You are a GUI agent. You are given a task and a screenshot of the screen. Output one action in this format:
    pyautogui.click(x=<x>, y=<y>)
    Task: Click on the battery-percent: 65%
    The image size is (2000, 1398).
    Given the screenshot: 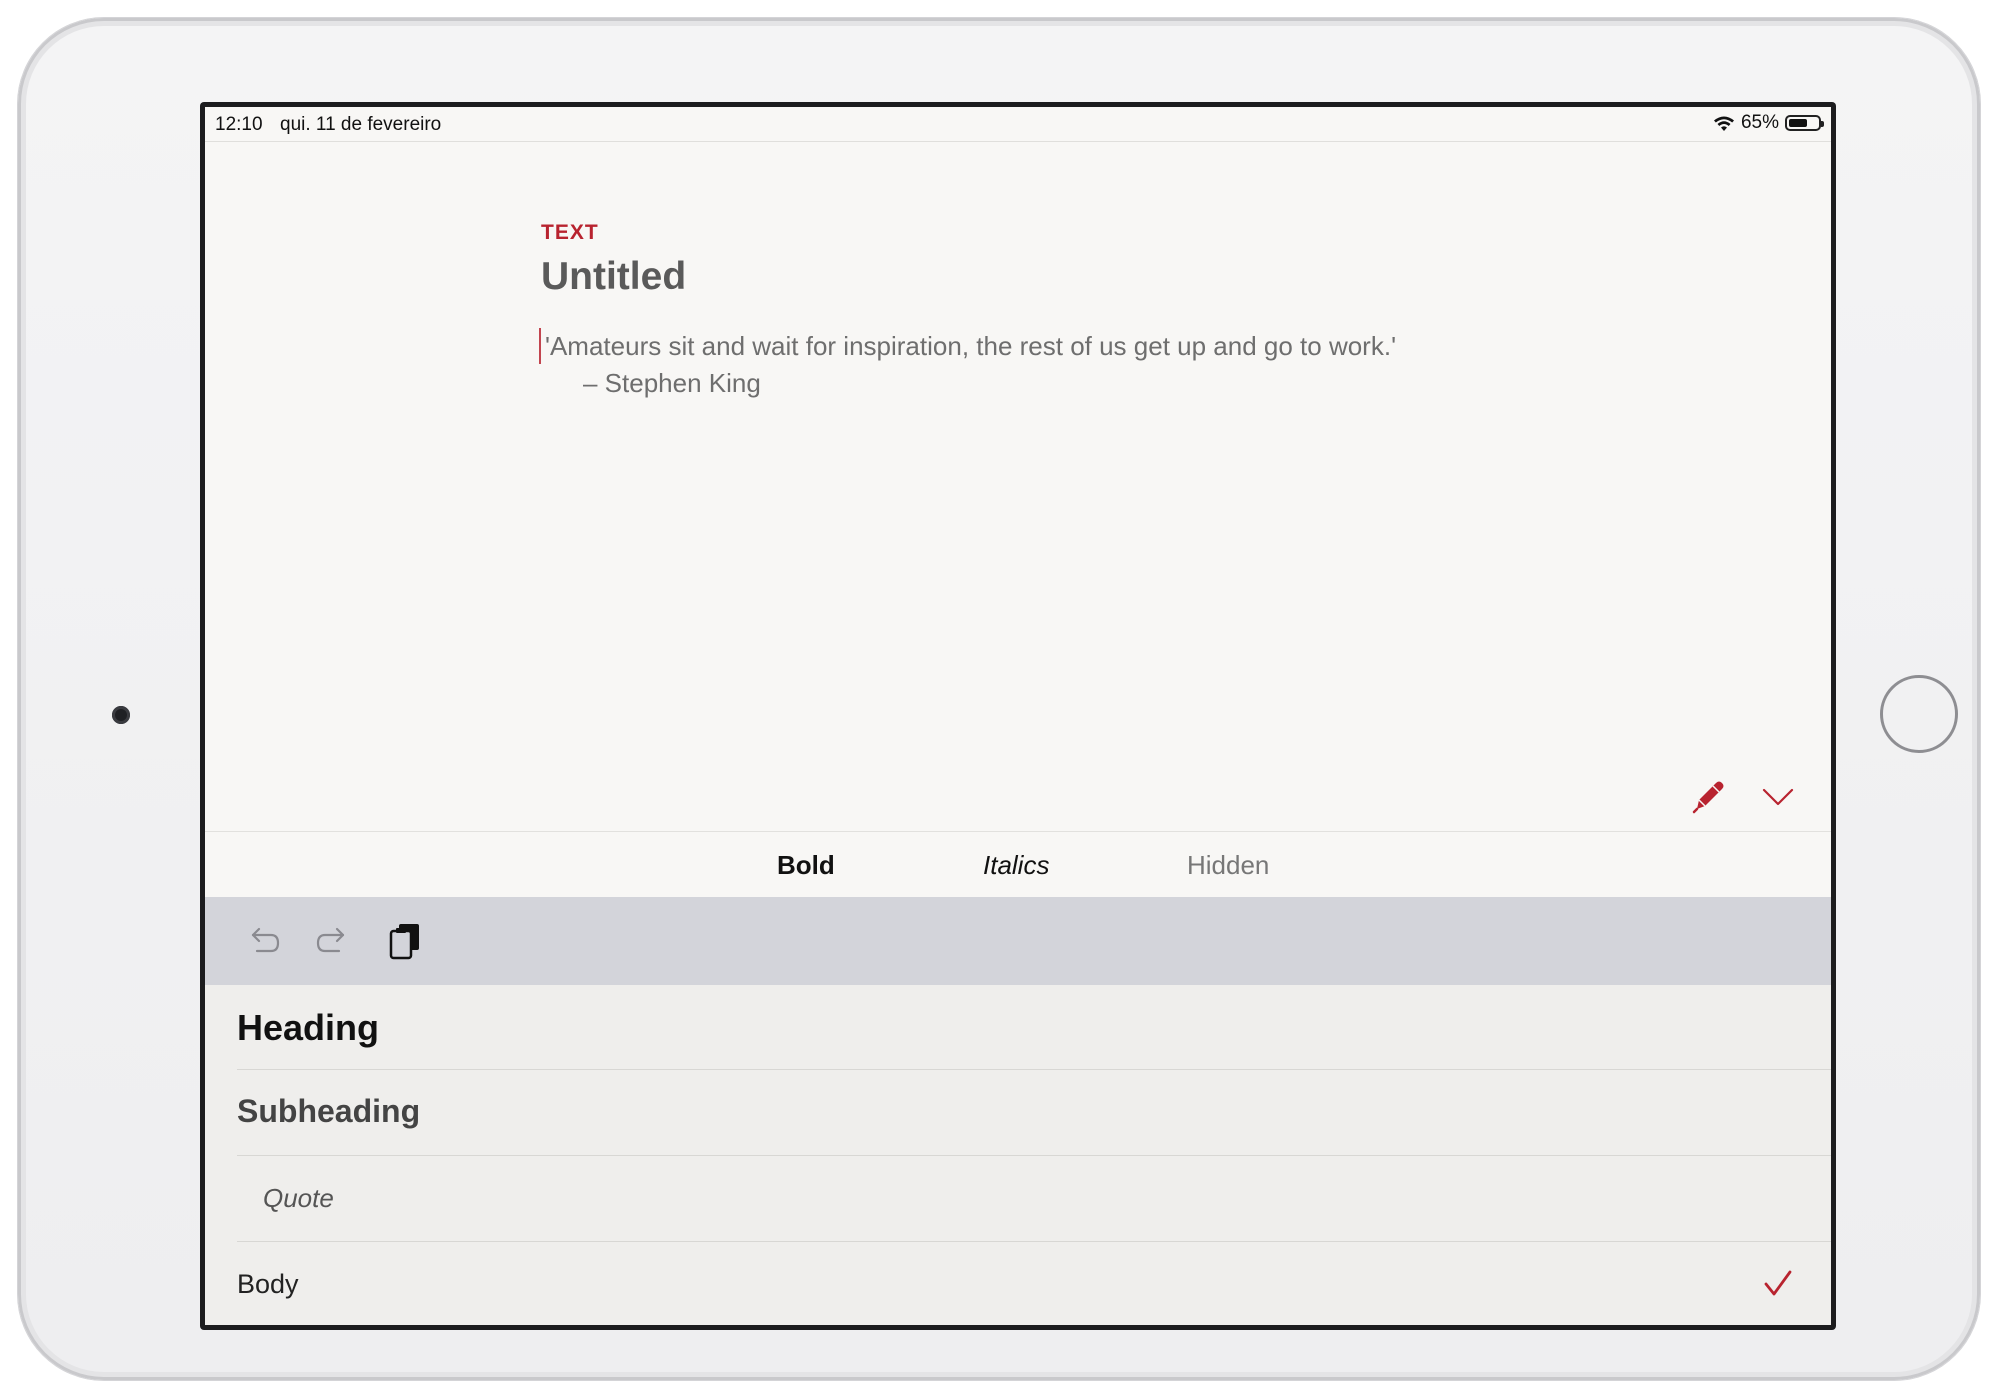 What is the action you would take?
    pyautogui.click(x=1759, y=122)
    